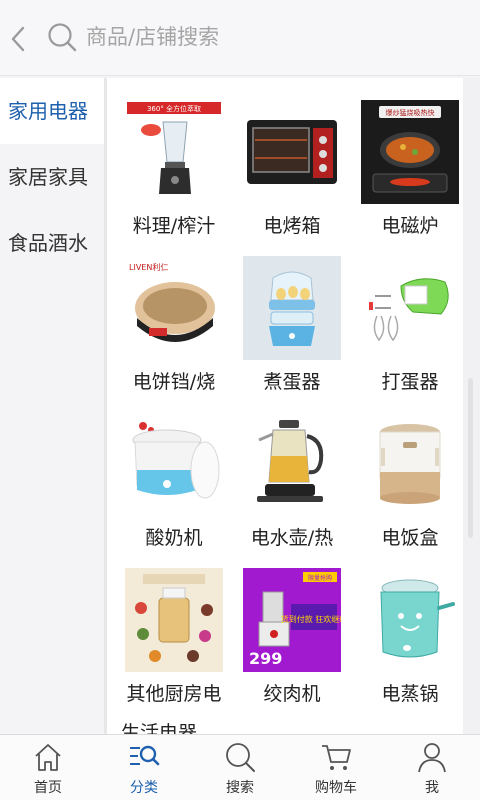 The image size is (480, 800). I want to click on product-item-other-kitchen: 其他厨房电, so click(174, 646).